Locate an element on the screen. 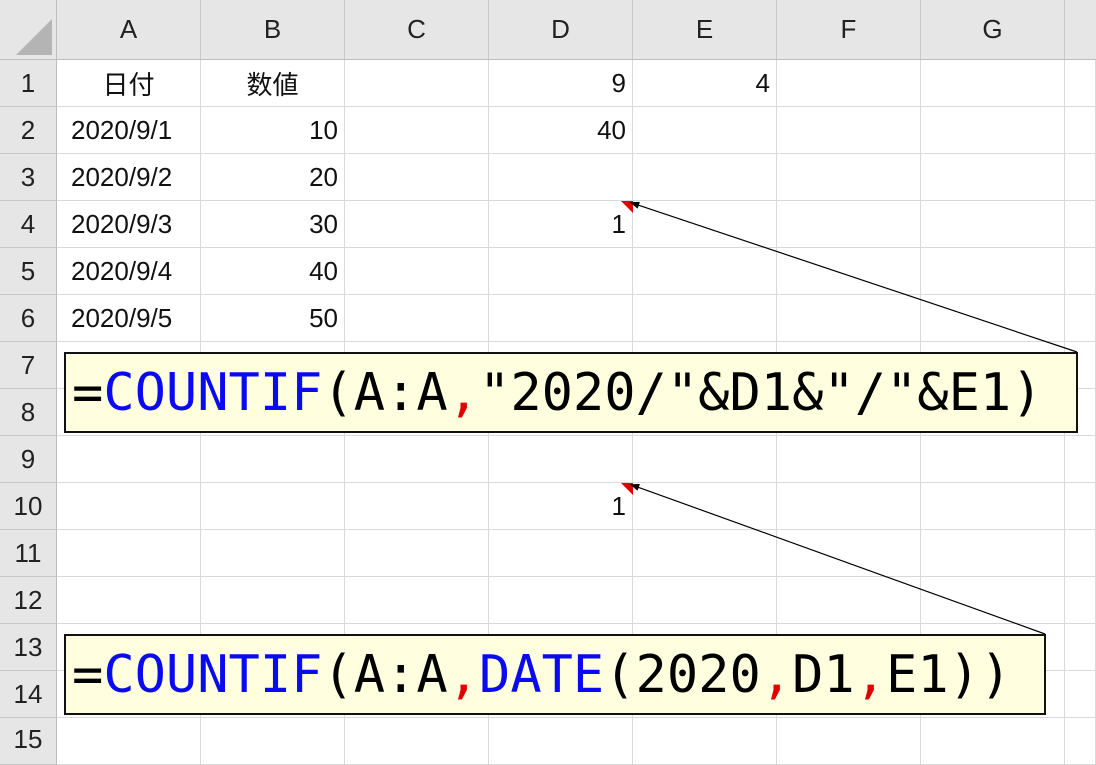 The height and width of the screenshot is (765, 1096). formula-callout-2: = COUNTIF (A:A, DATE (2020, D1, E1)) is located at coordinates (555, 674).